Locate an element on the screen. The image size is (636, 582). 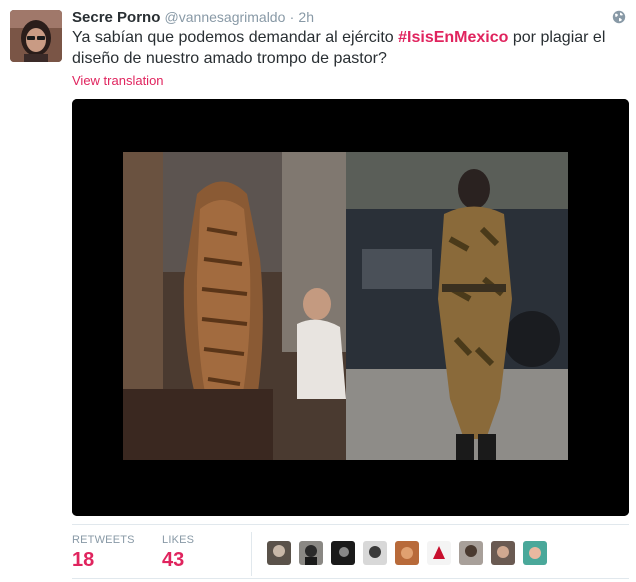
tweet-header: Secre Porno @vannesagrimaldo · 2h is located at coordinates (193, 17).